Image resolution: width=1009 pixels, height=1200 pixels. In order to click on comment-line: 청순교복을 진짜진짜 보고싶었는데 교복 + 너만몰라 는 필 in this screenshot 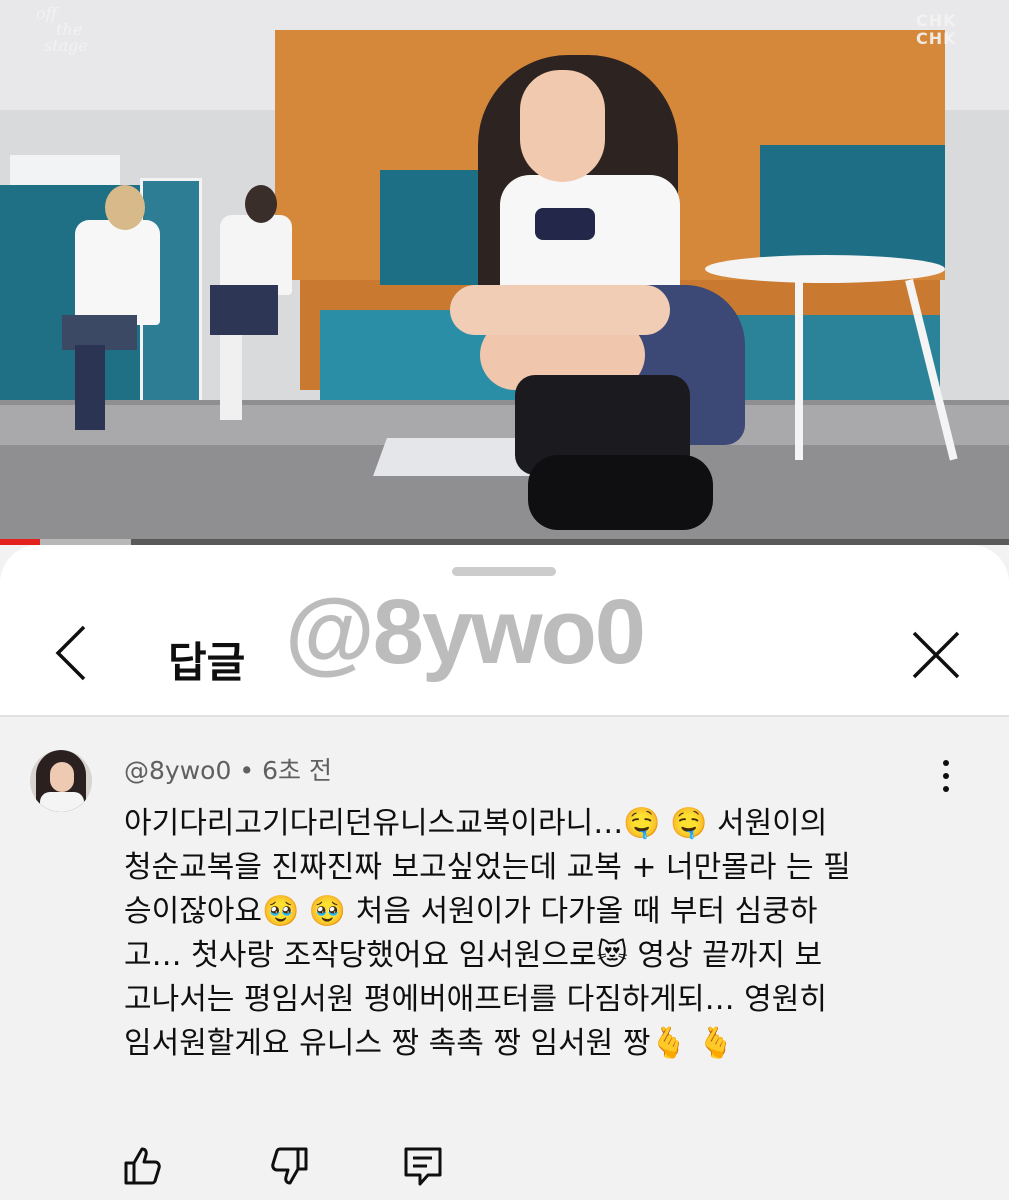, I will do `click(487, 867)`.